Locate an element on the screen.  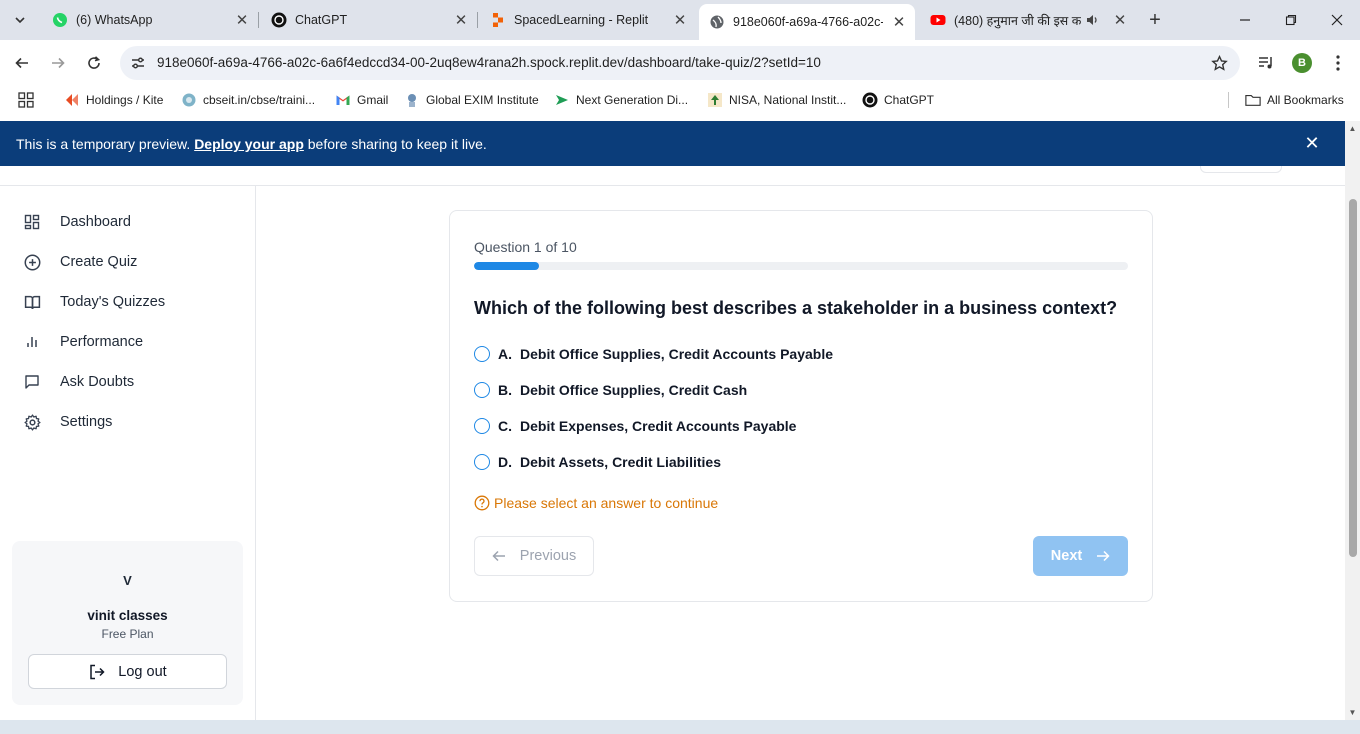
logout-icon is located at coordinates (97, 672).